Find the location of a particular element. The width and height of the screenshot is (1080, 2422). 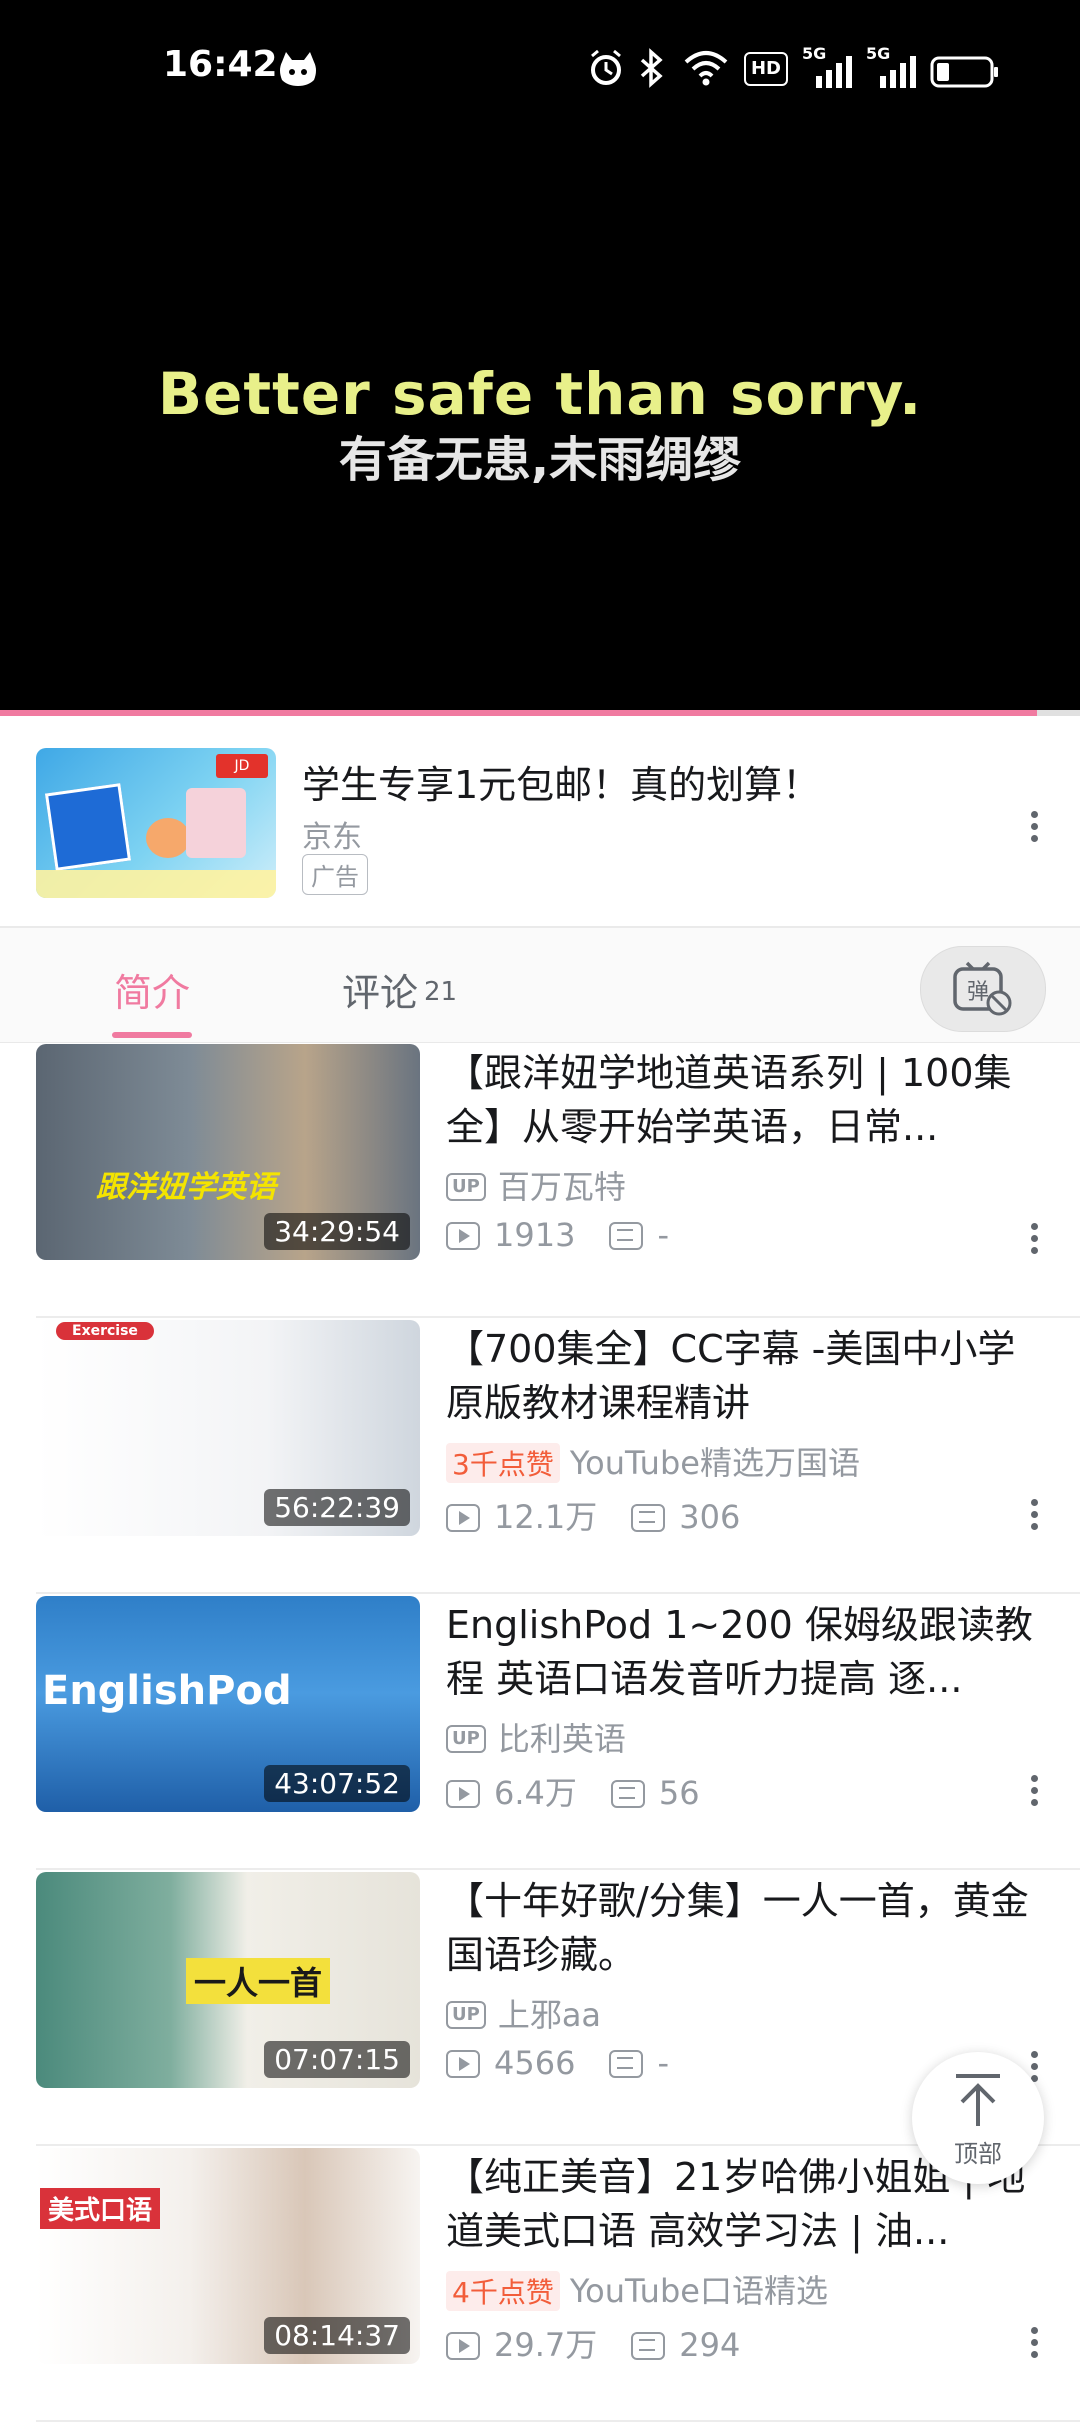

ad-card: JD 学生专享1元包邮！真的划算！ 京东 广告 is located at coordinates (540, 821).